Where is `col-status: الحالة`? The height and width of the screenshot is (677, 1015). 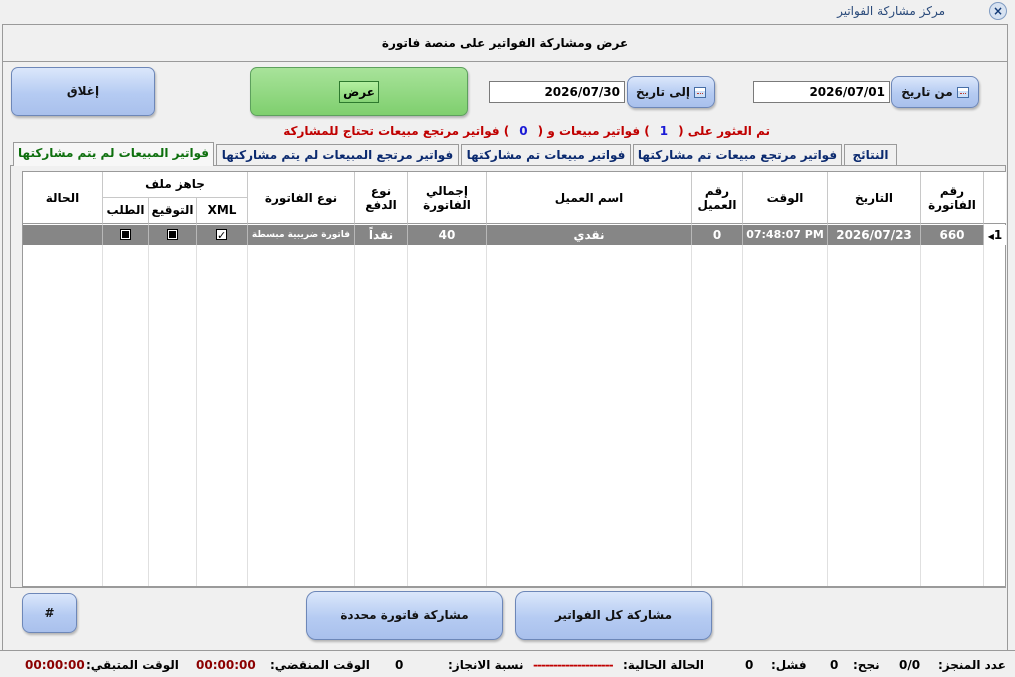
col-status: الحالة is located at coordinates (63, 198).